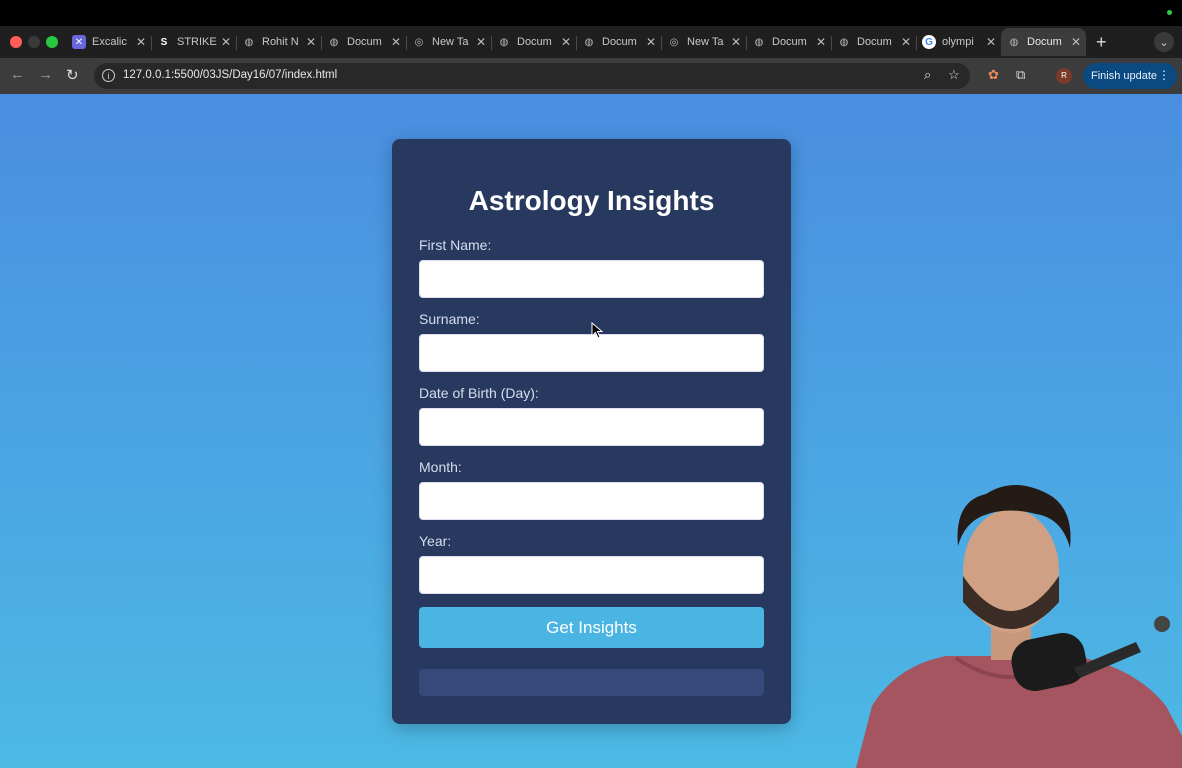 Image resolution: width=1182 pixels, height=768 pixels. What do you see at coordinates (1164, 75) in the screenshot?
I see `more-menu-icon: ⋮` at bounding box center [1164, 75].